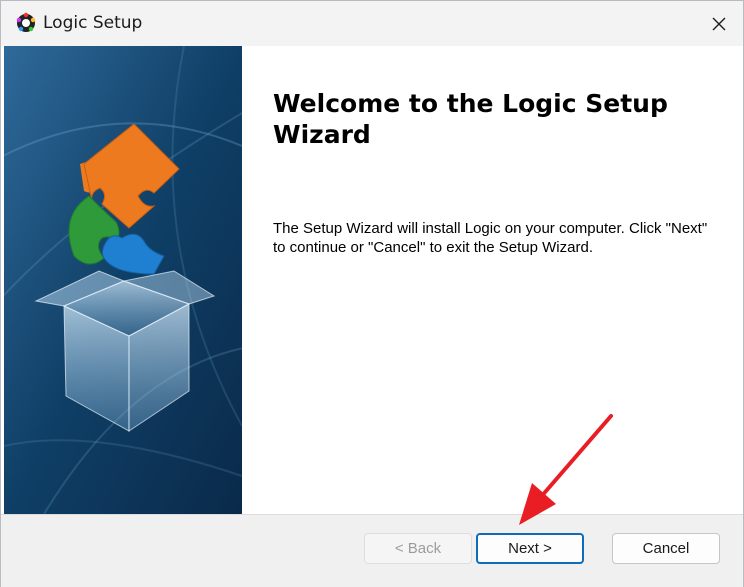 This screenshot has height=587, width=744. Describe the element at coordinates (418, 548) in the screenshot. I see `back-button: < Back` at that location.